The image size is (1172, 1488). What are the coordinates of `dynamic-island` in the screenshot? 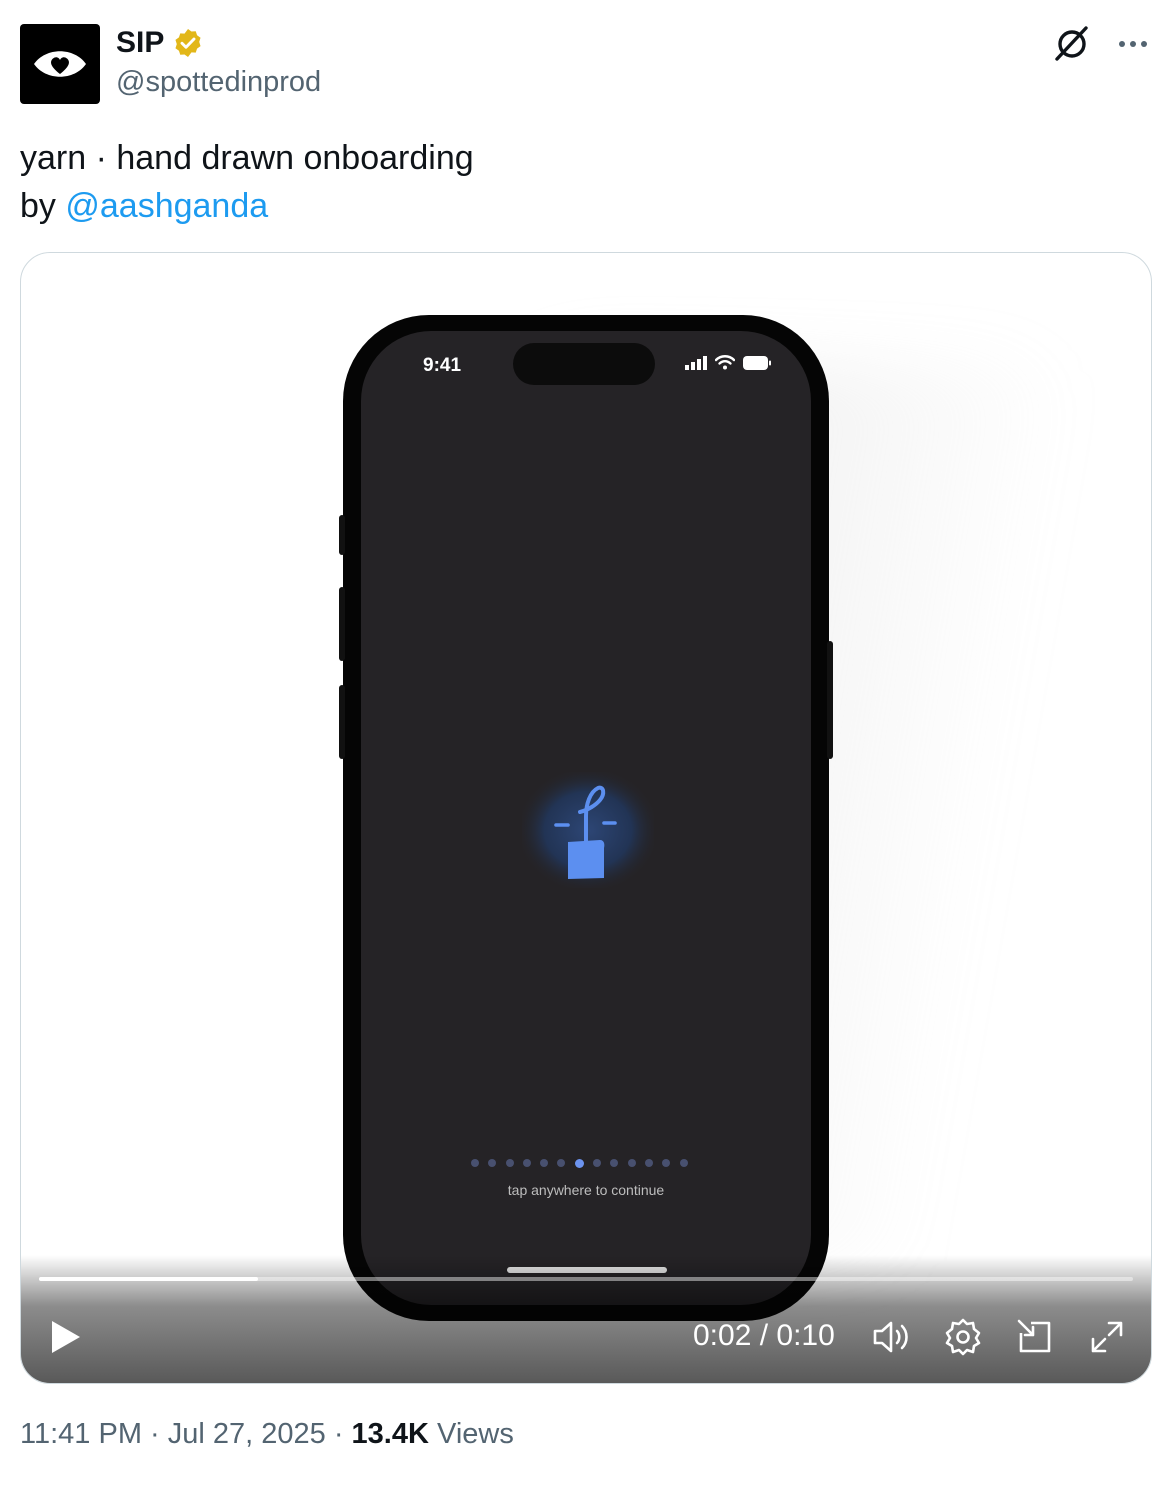 It's located at (584, 364).